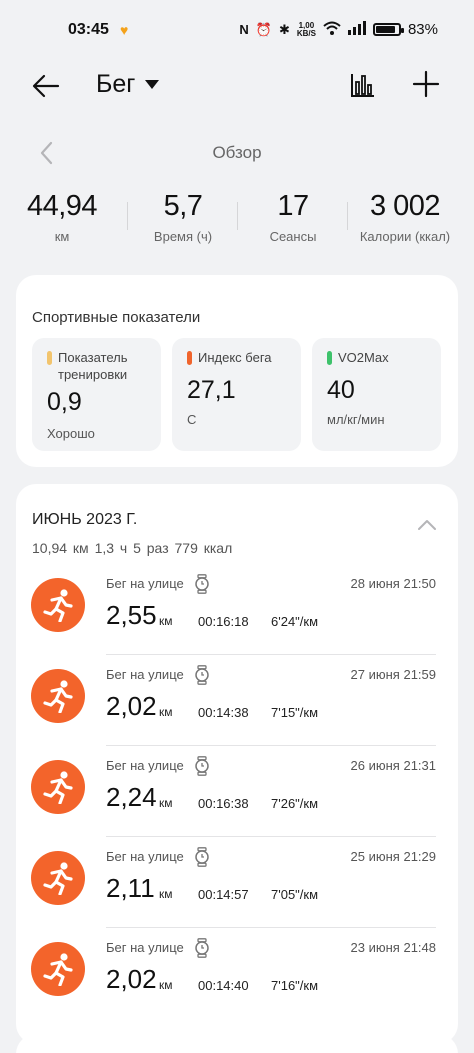 This screenshot has height=1053, width=474. Describe the element at coordinates (128, 84) in the screenshot. I see `sport-type-selector: Бег` at that location.